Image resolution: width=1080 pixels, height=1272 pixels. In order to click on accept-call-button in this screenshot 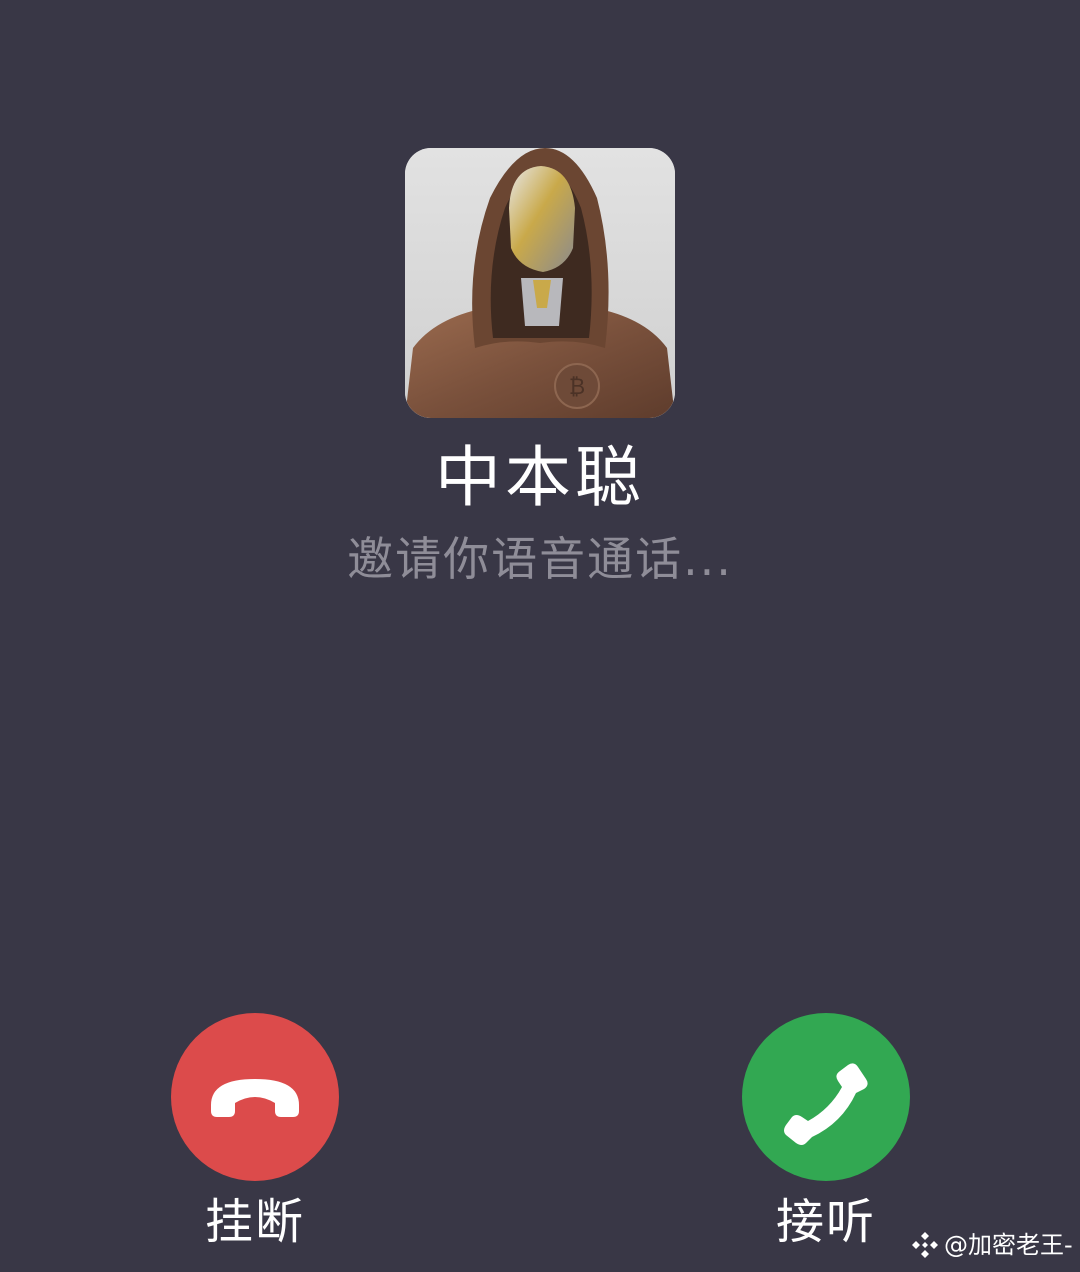, I will do `click(826, 1097)`.